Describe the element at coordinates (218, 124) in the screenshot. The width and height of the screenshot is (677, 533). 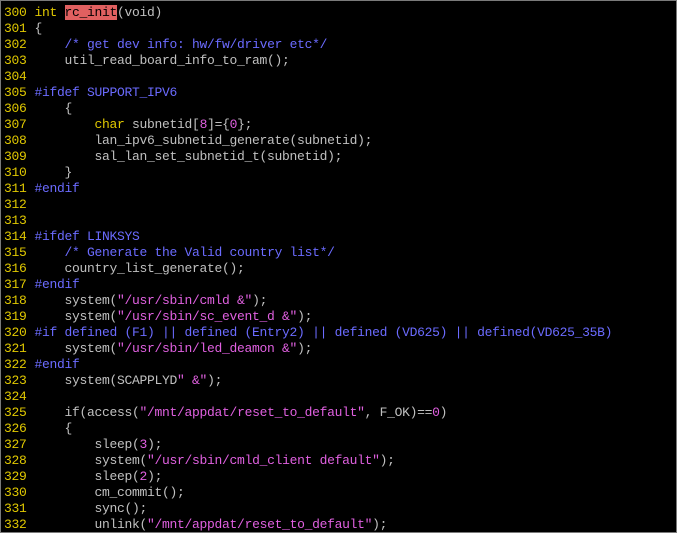
I see `code-token: ]={` at that location.